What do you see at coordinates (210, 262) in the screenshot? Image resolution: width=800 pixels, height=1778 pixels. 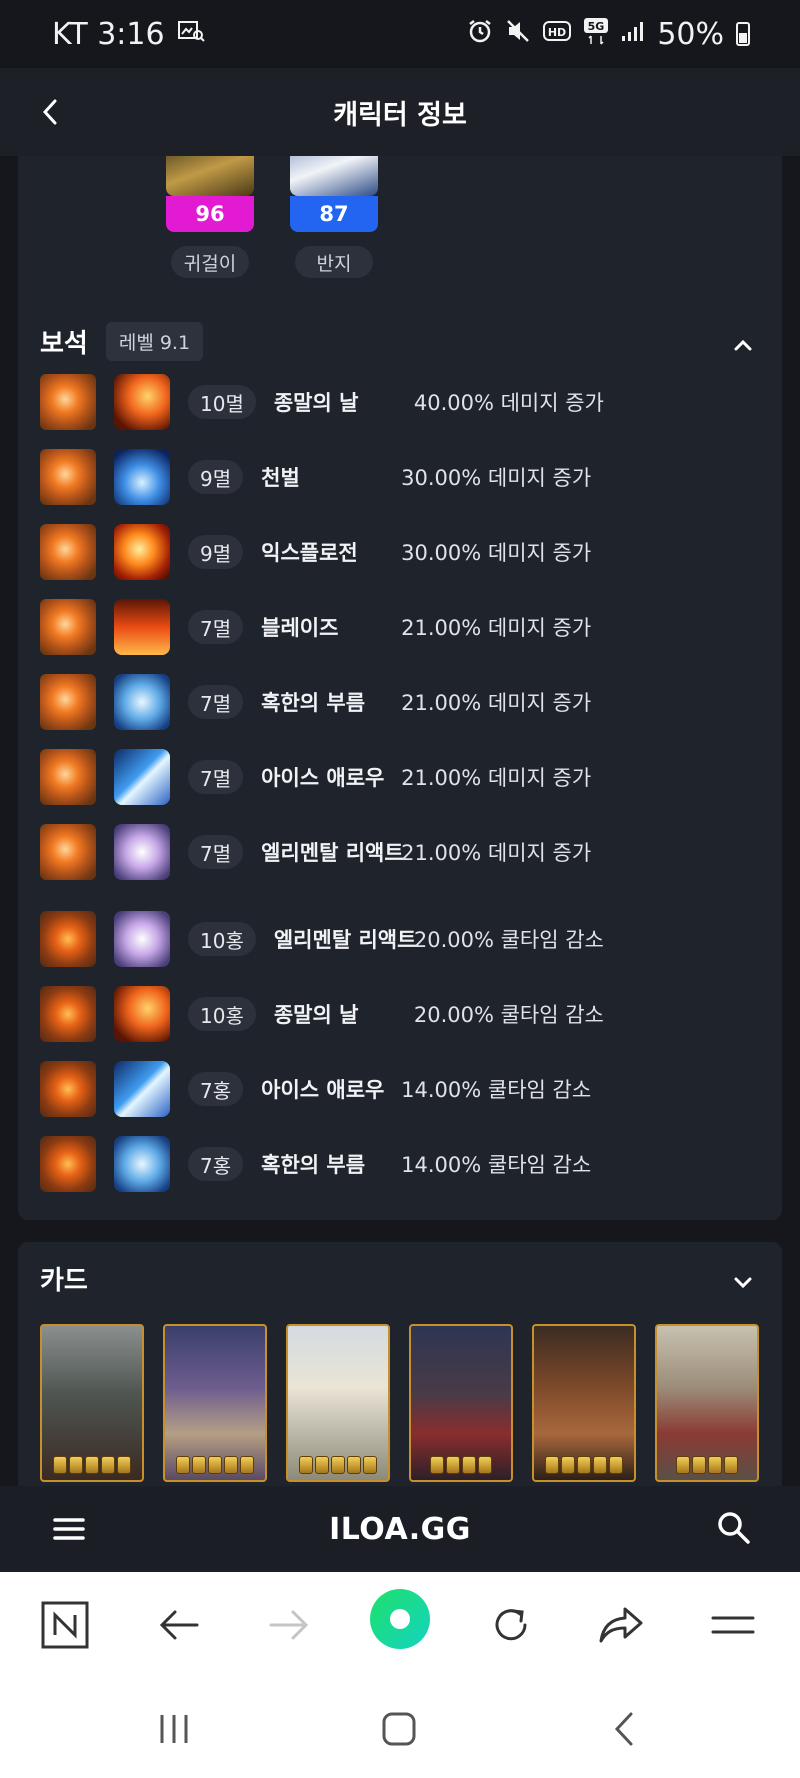 I see `accessory-label: 귀걸이` at bounding box center [210, 262].